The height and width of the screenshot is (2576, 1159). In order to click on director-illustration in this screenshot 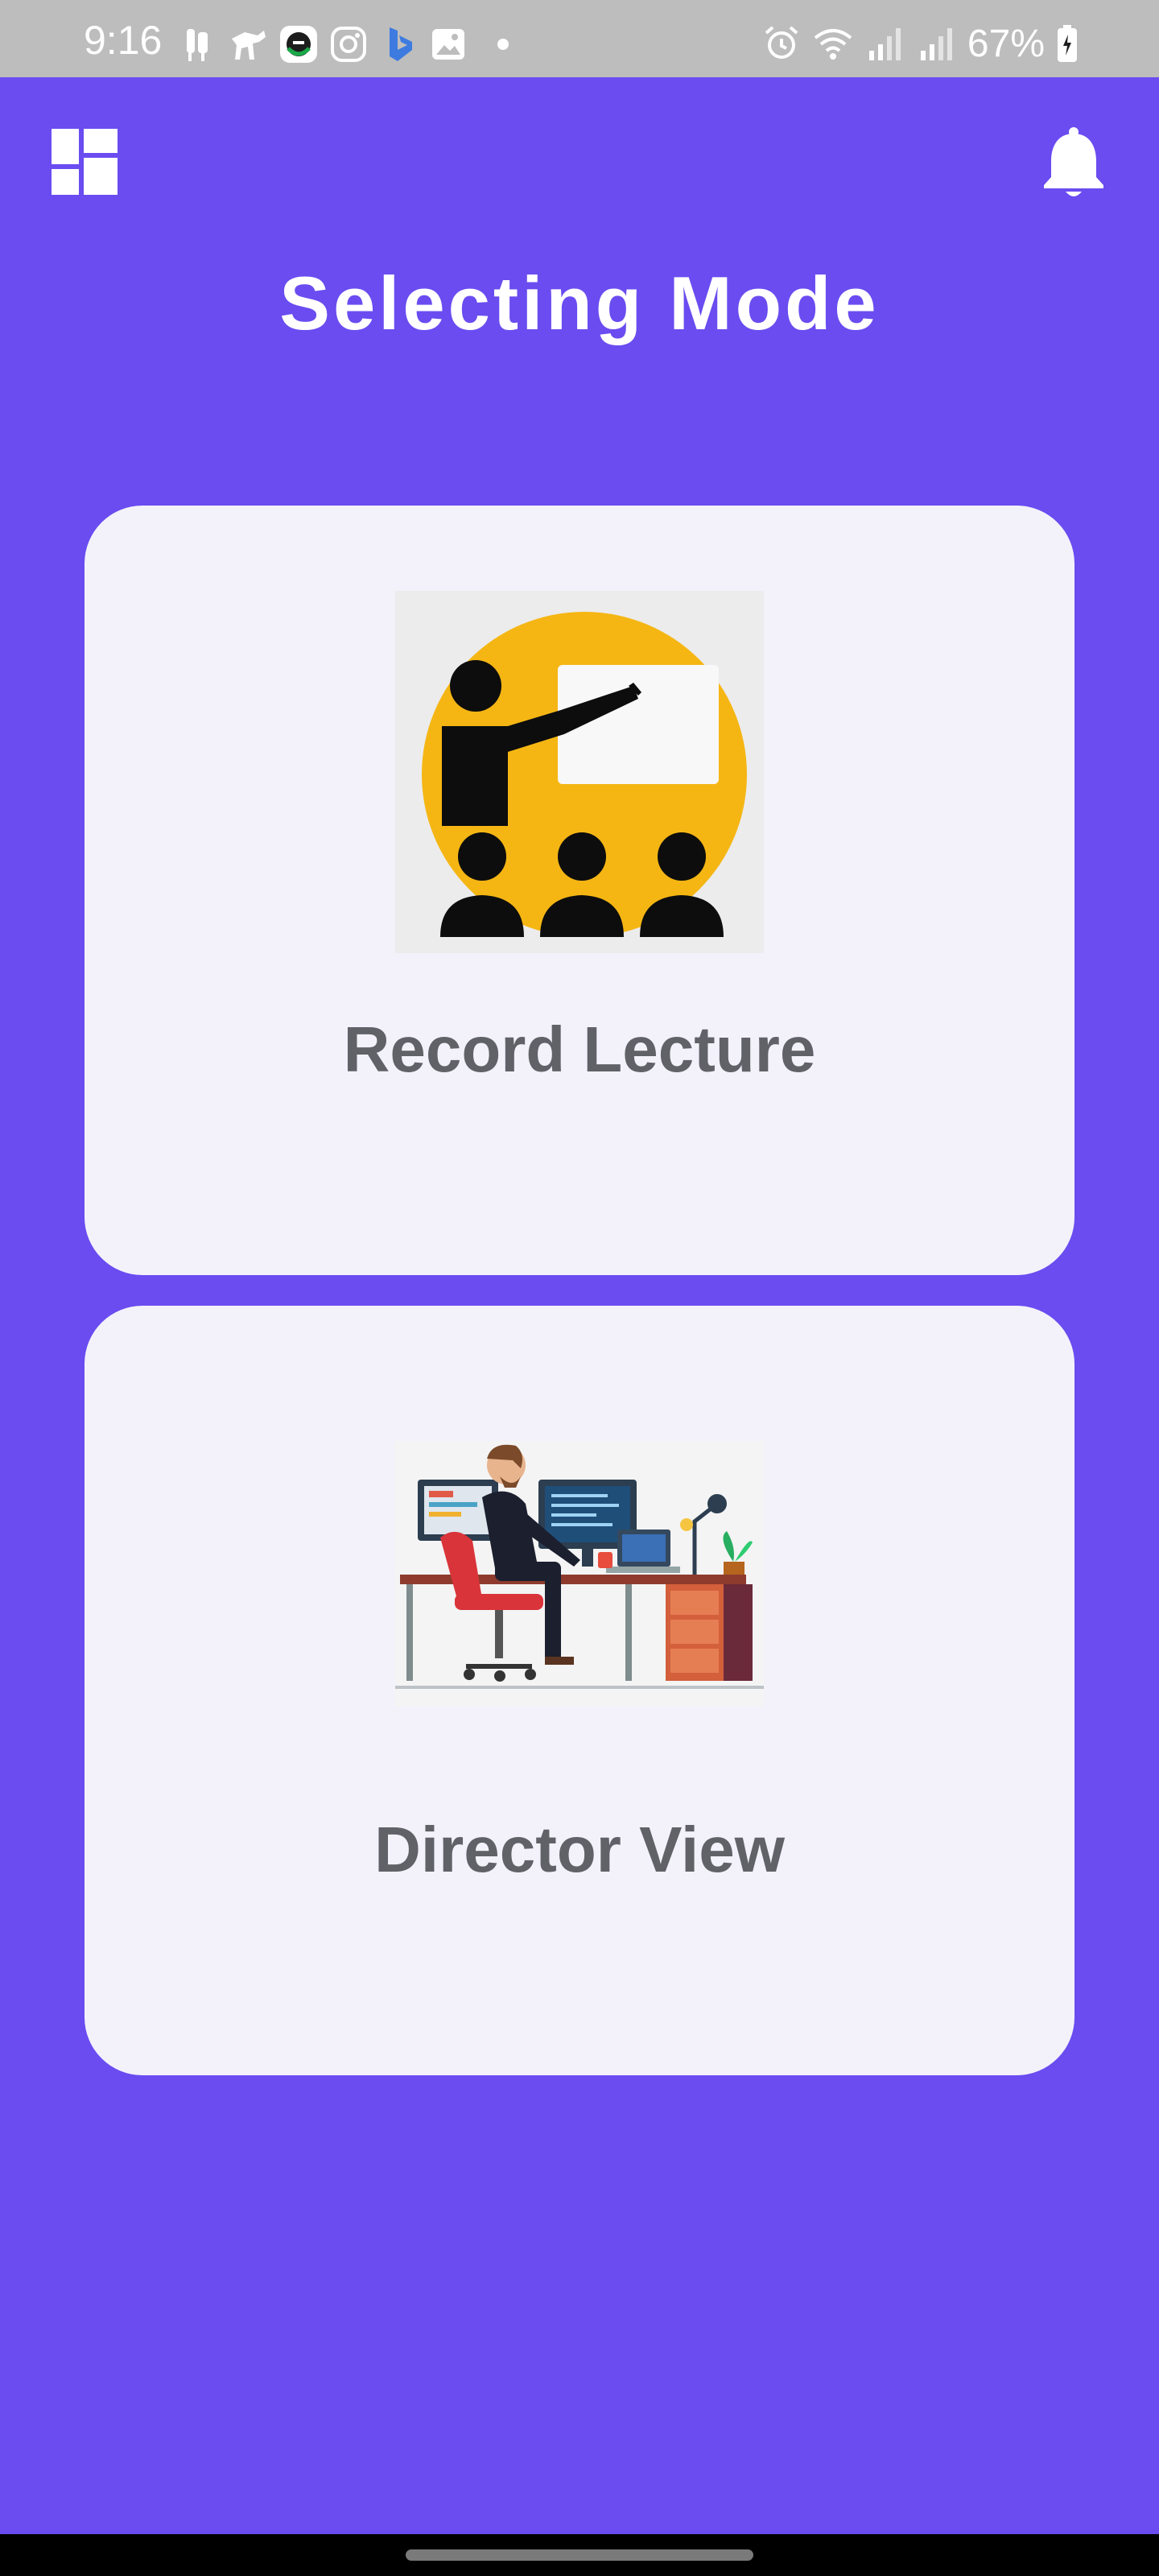, I will do `click(579, 1574)`.